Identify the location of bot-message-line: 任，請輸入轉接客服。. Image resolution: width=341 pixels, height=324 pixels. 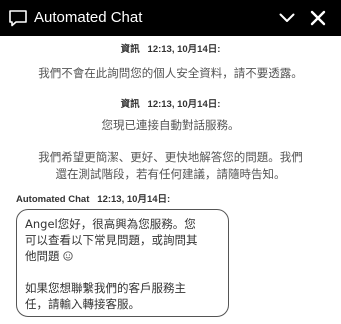
(82, 304).